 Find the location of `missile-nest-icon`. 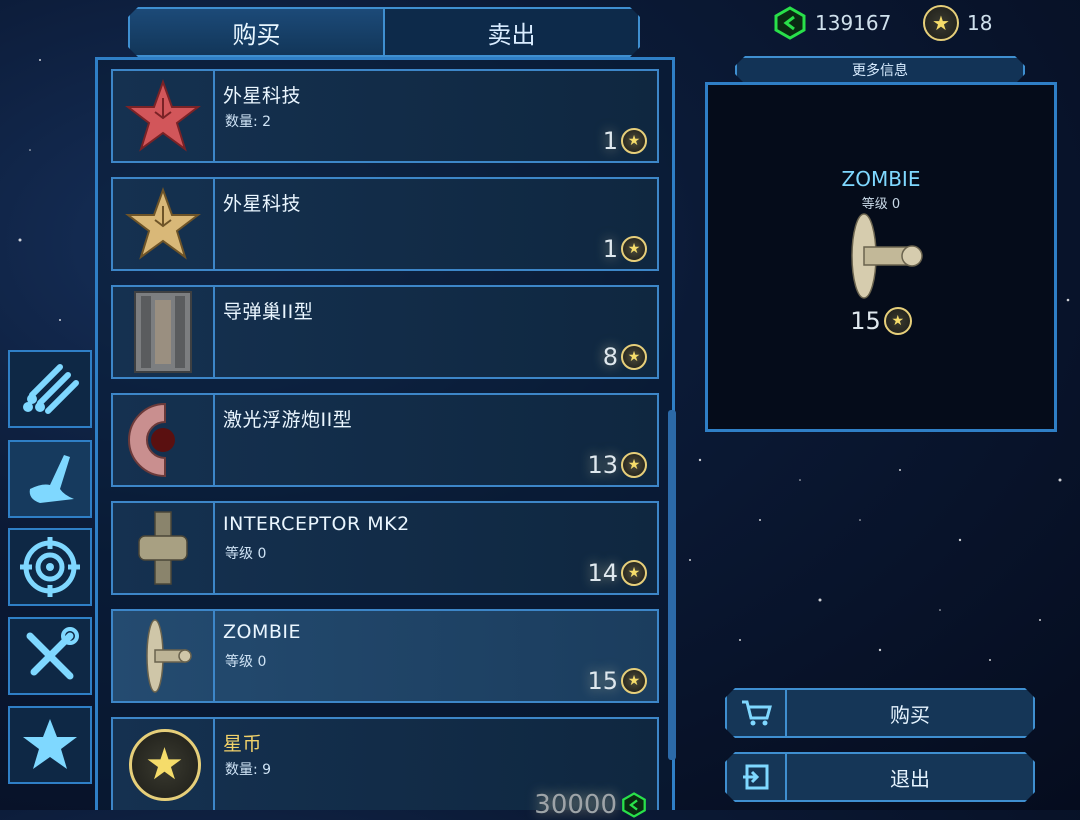

missile-nest-icon is located at coordinates (163, 332).